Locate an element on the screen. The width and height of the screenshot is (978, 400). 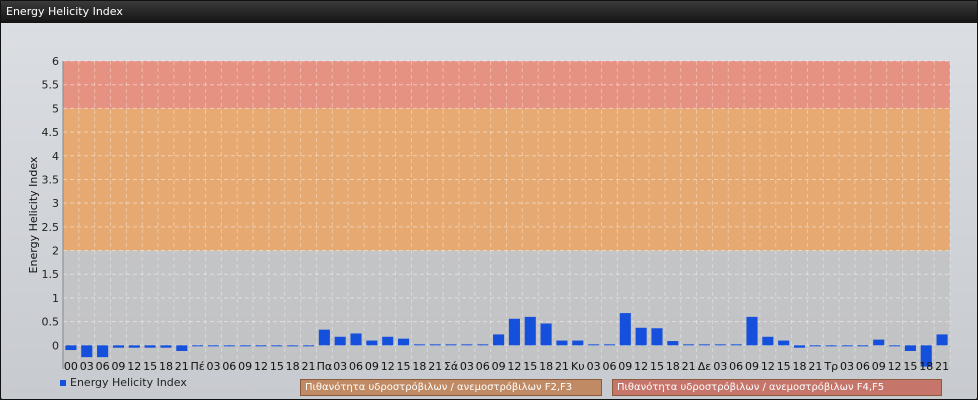
x-tick-label: Κυ is located at coordinates (578, 366).